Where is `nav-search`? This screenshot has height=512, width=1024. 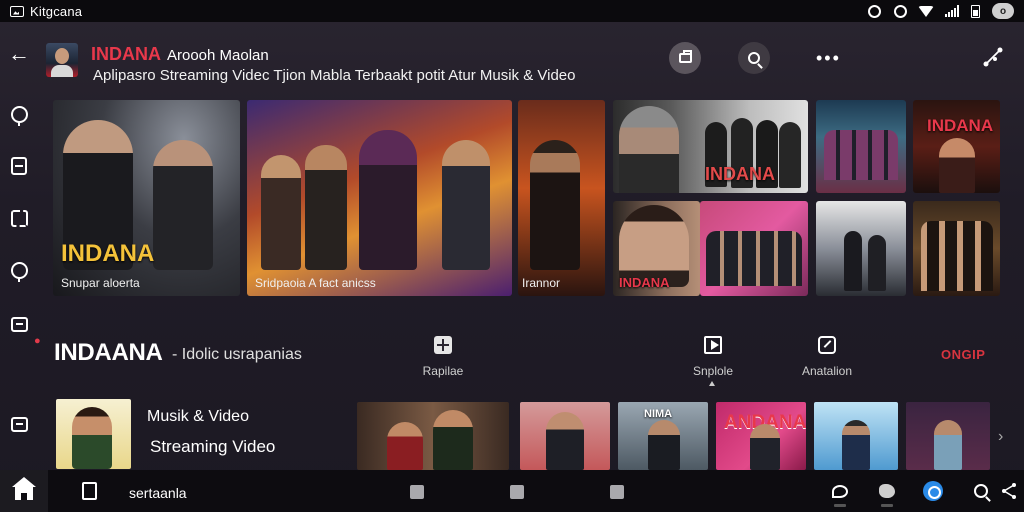 nav-search is located at coordinates (981, 491).